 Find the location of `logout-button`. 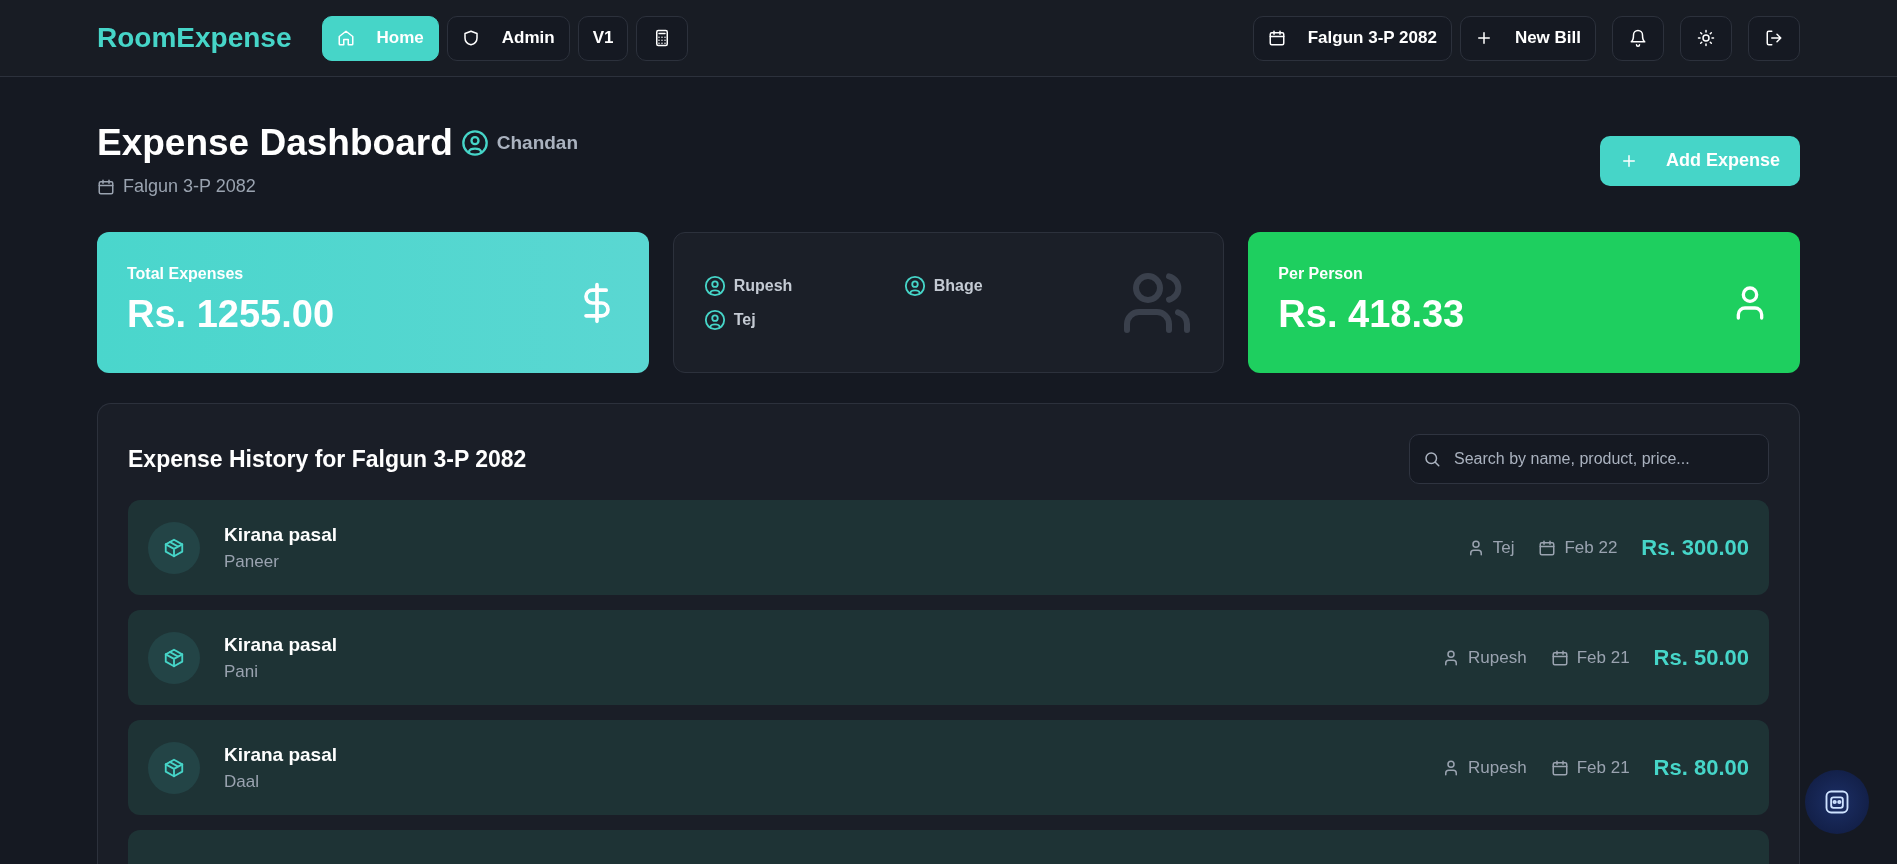

logout-button is located at coordinates (1774, 38).